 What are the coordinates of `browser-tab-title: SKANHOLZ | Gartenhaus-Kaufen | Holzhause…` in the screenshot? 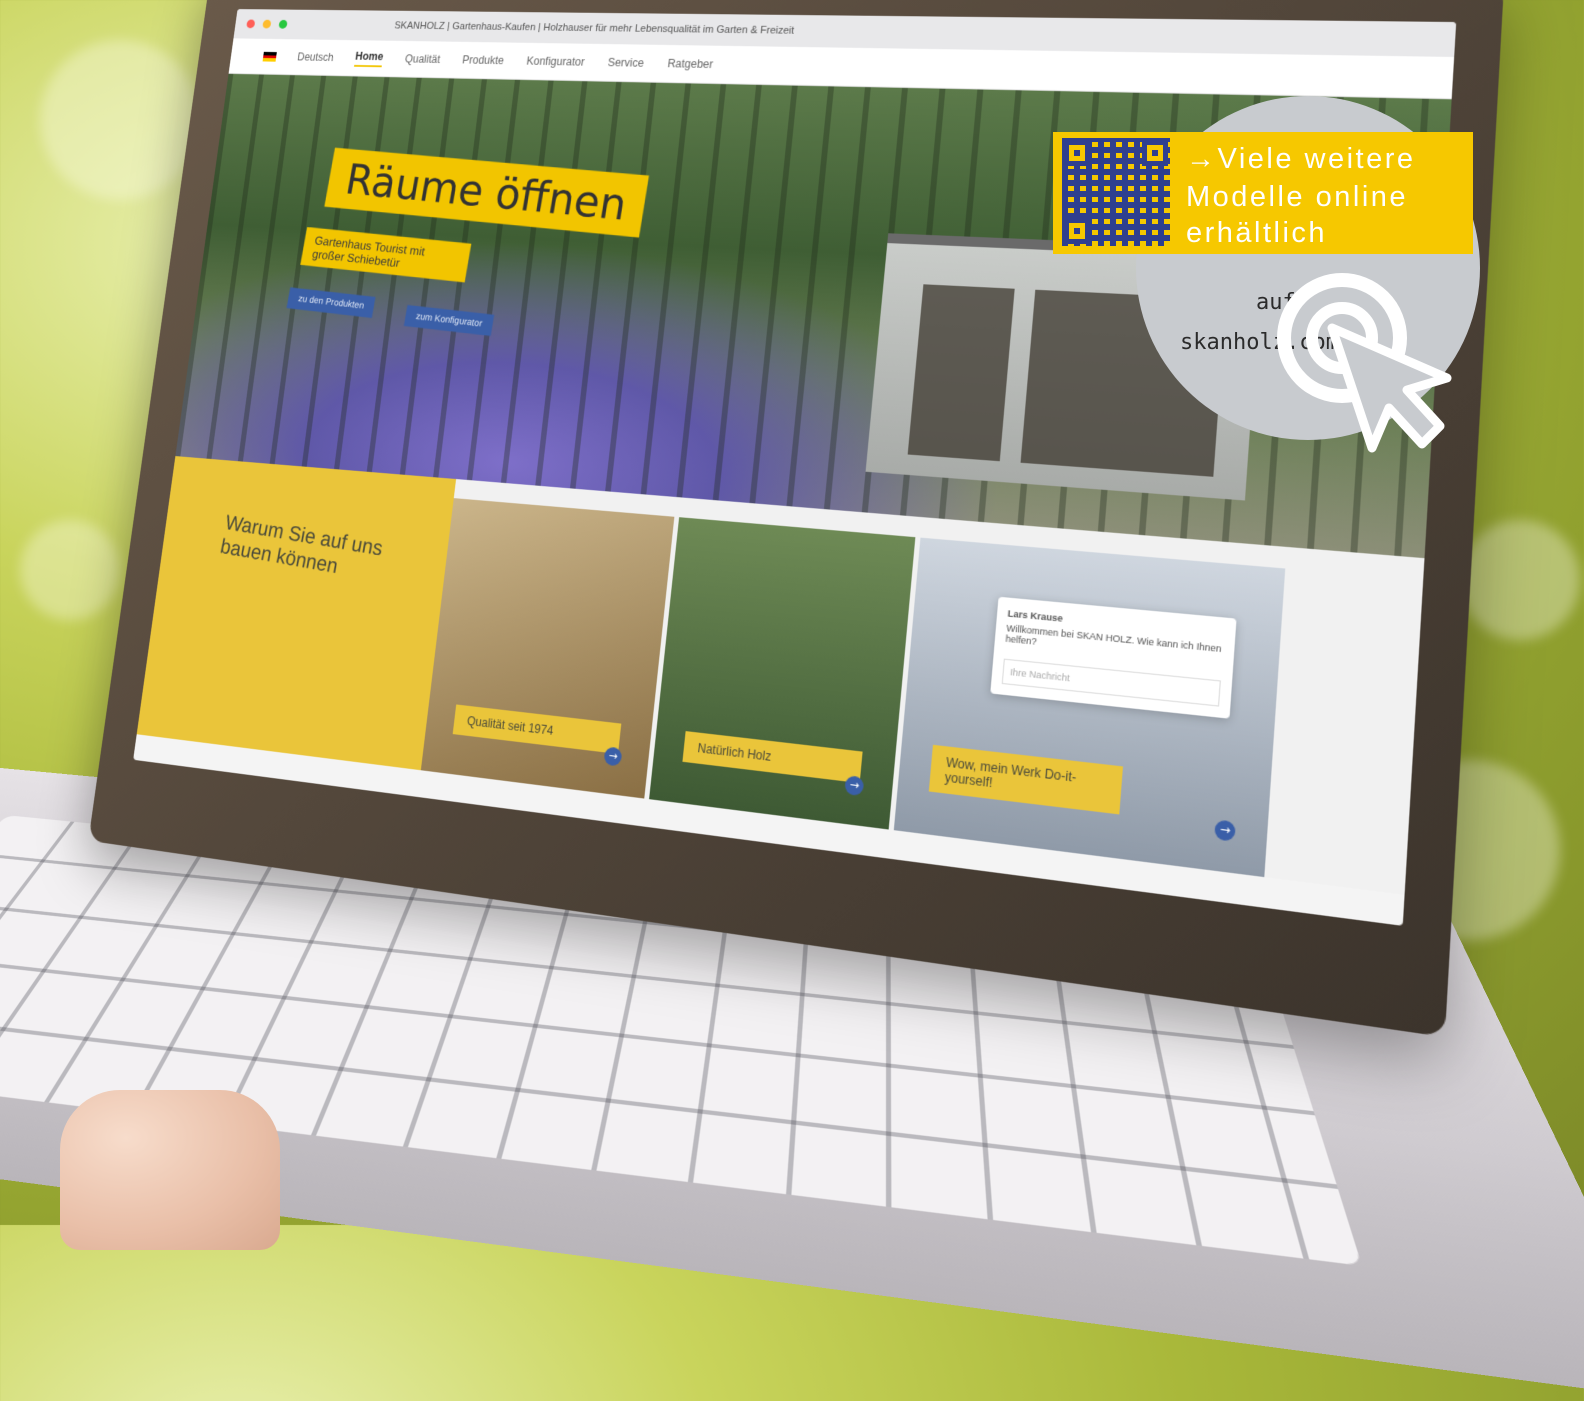 It's located at (594, 28).